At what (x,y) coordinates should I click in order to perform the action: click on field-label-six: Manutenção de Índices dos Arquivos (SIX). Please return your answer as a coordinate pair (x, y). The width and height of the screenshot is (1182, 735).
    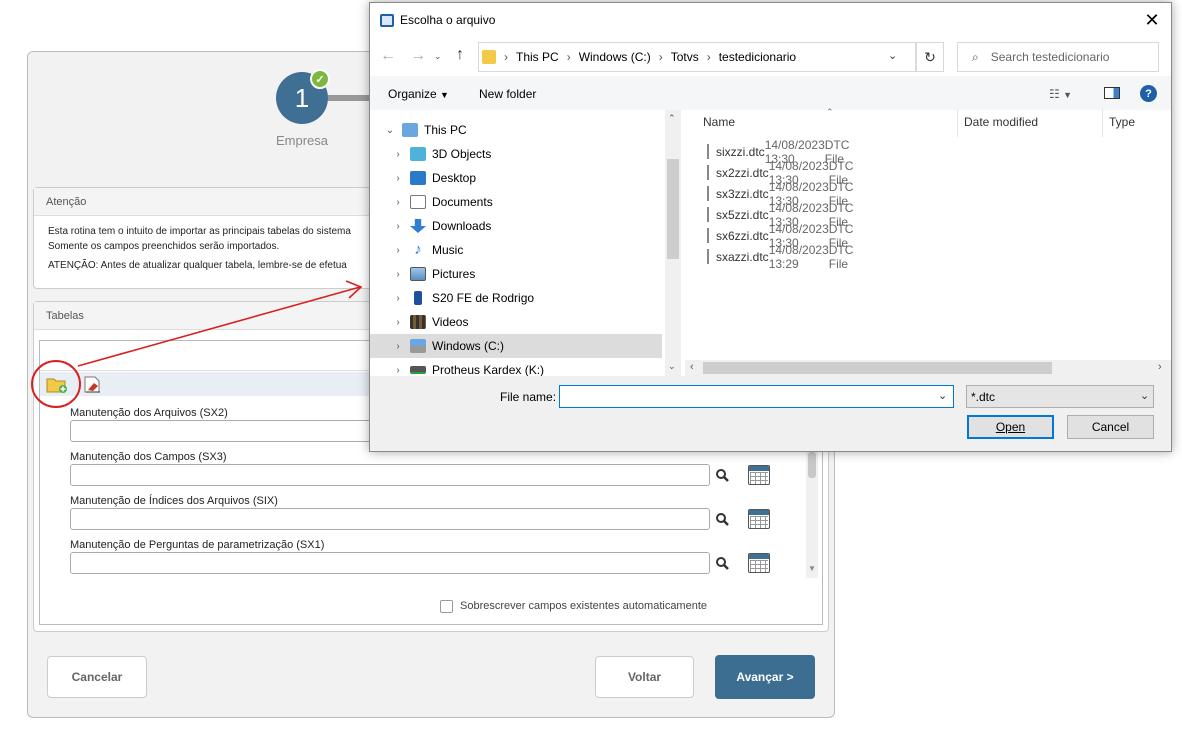
    Looking at the image, I should click on (174, 501).